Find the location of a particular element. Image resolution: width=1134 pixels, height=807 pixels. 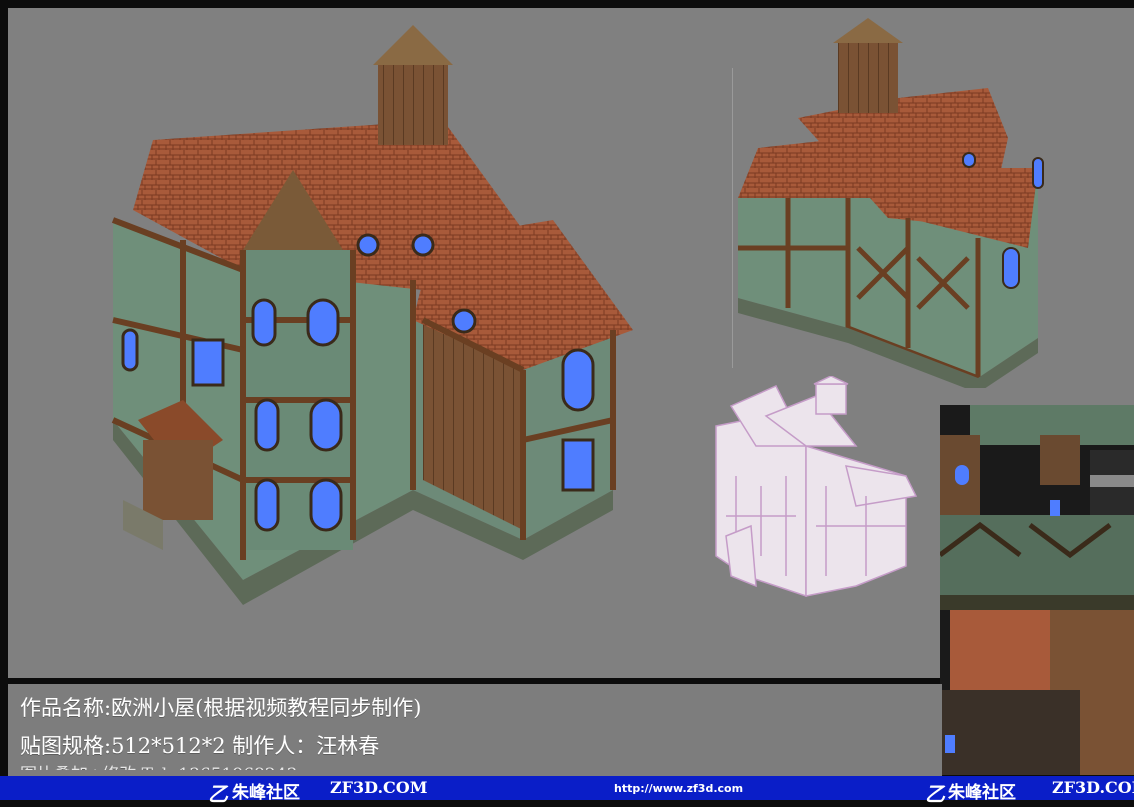

brand-site-left: ZF3D.COM is located at coordinates (379, 787).